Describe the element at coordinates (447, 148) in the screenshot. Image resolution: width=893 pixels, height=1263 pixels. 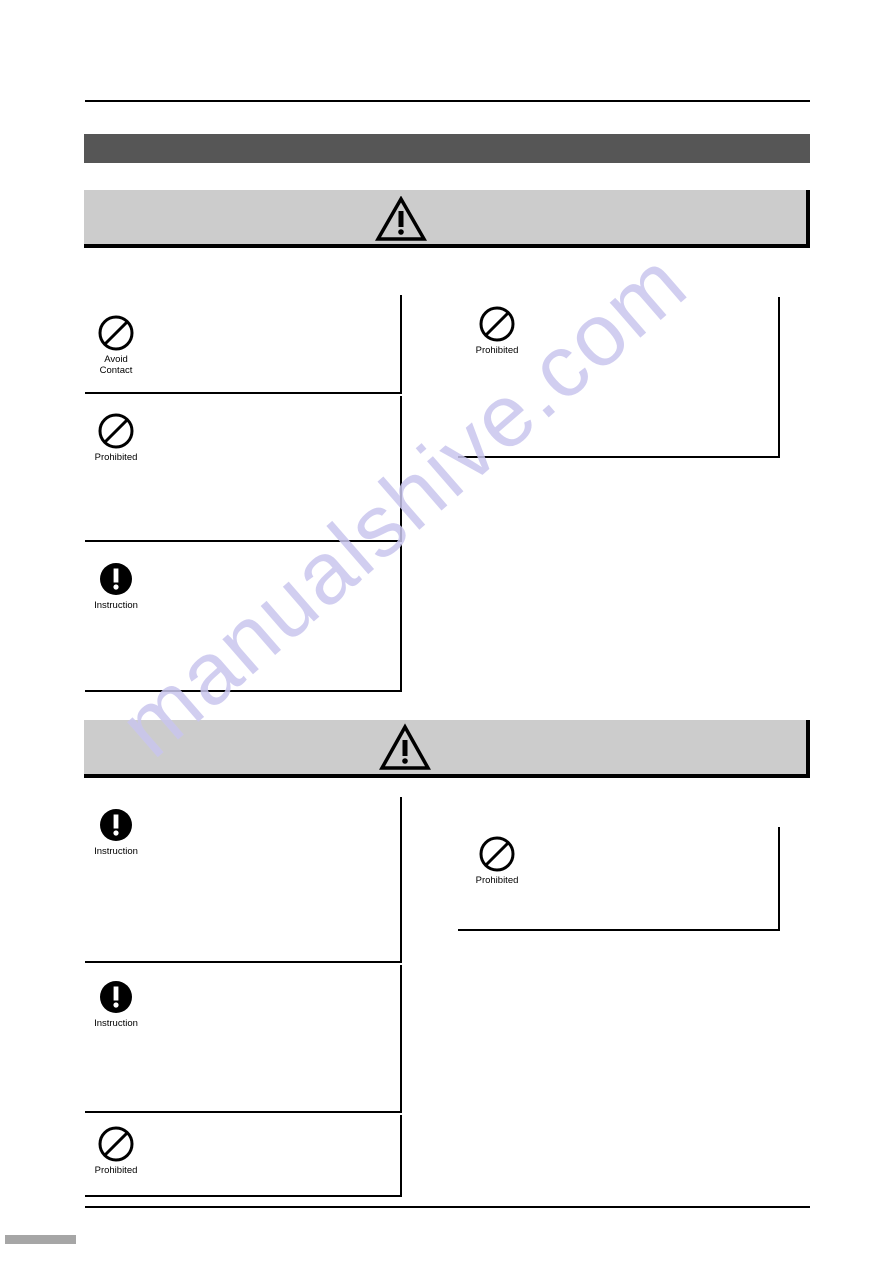
I see `section-header-band` at that location.